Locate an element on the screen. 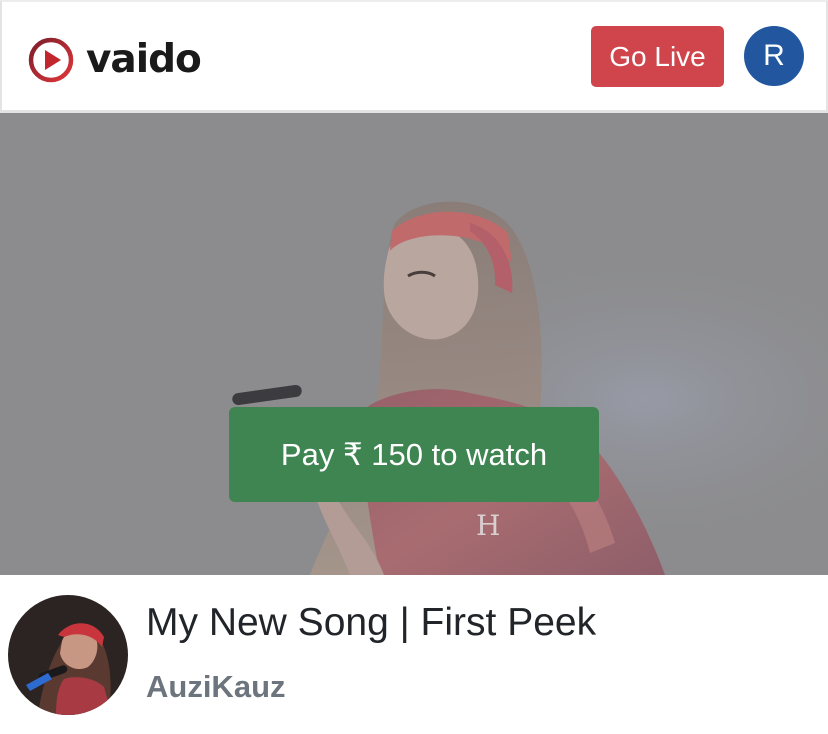 The width and height of the screenshot is (828, 734). play-circle-icon is located at coordinates (51, 60).